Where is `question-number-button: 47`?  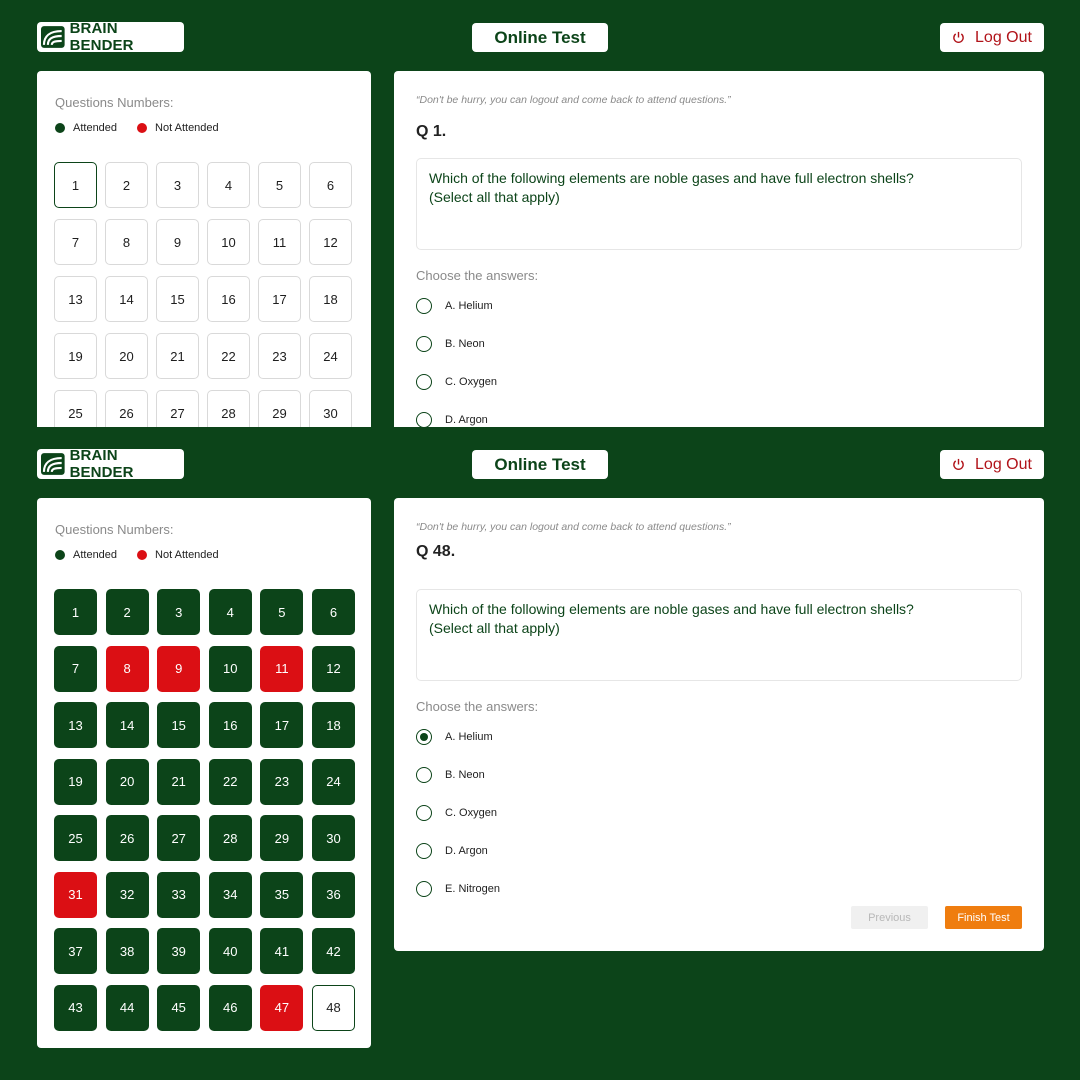 question-number-button: 47 is located at coordinates (282, 1007).